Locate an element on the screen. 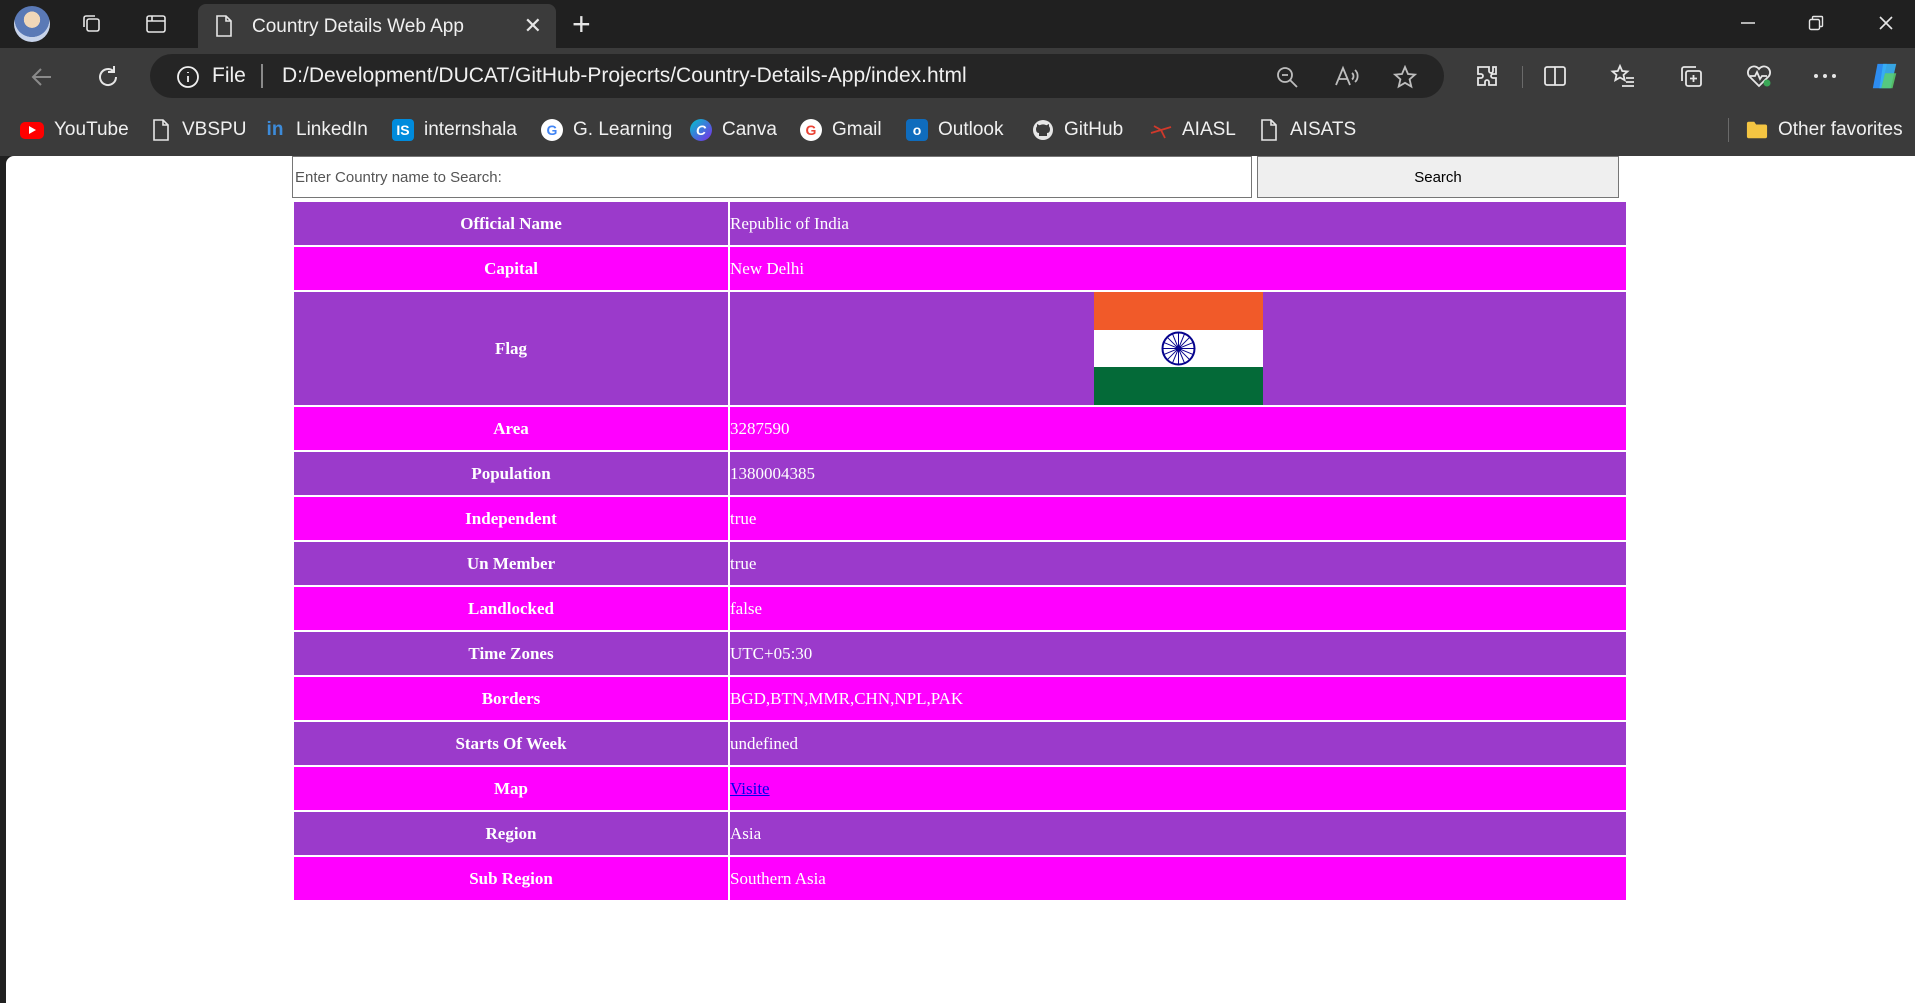  new-tab-button: + is located at coordinates (581, 24).